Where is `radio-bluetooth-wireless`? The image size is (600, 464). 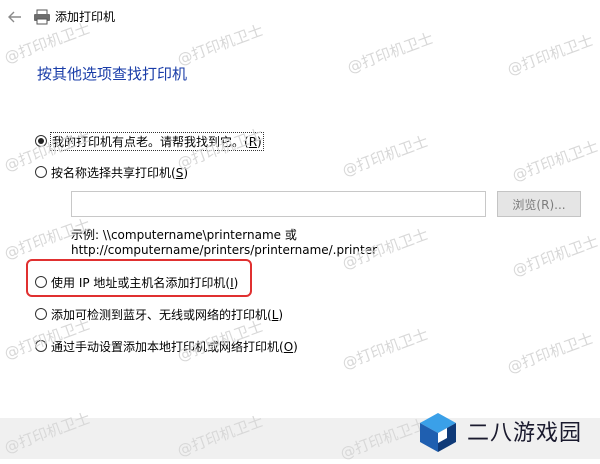 radio-bluetooth-wireless is located at coordinates (41, 314).